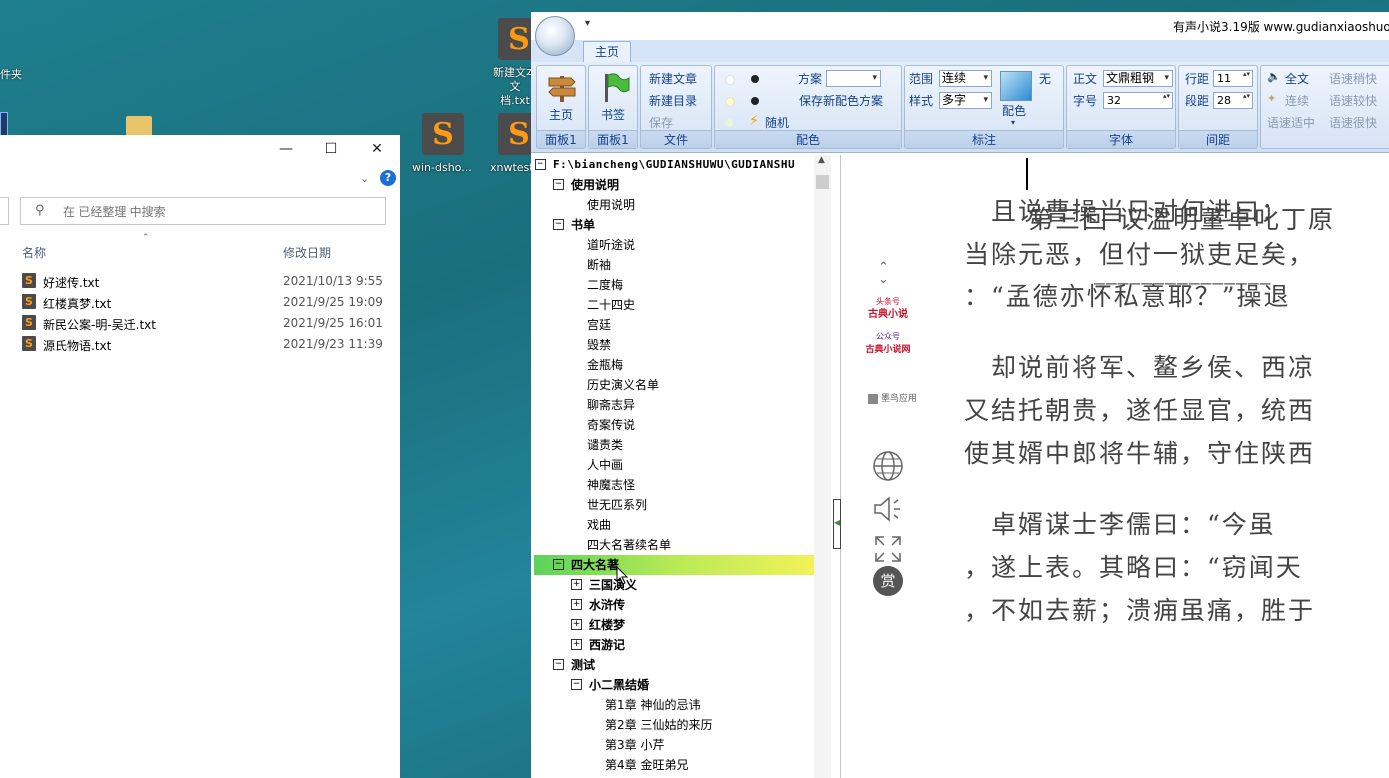 The image size is (1389, 778). I want to click on address-bar-edge, so click(4, 211).